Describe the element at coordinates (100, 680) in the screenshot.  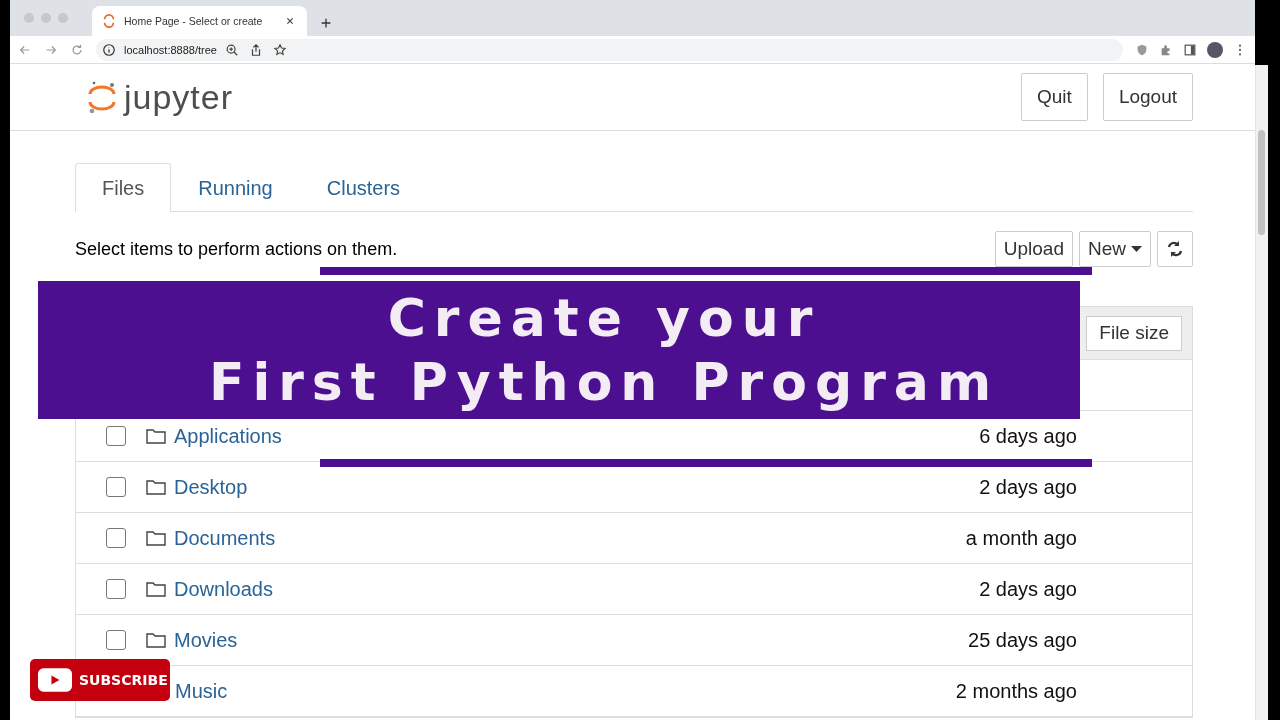
I see `subscribe-button: SUBSCRIBE` at that location.